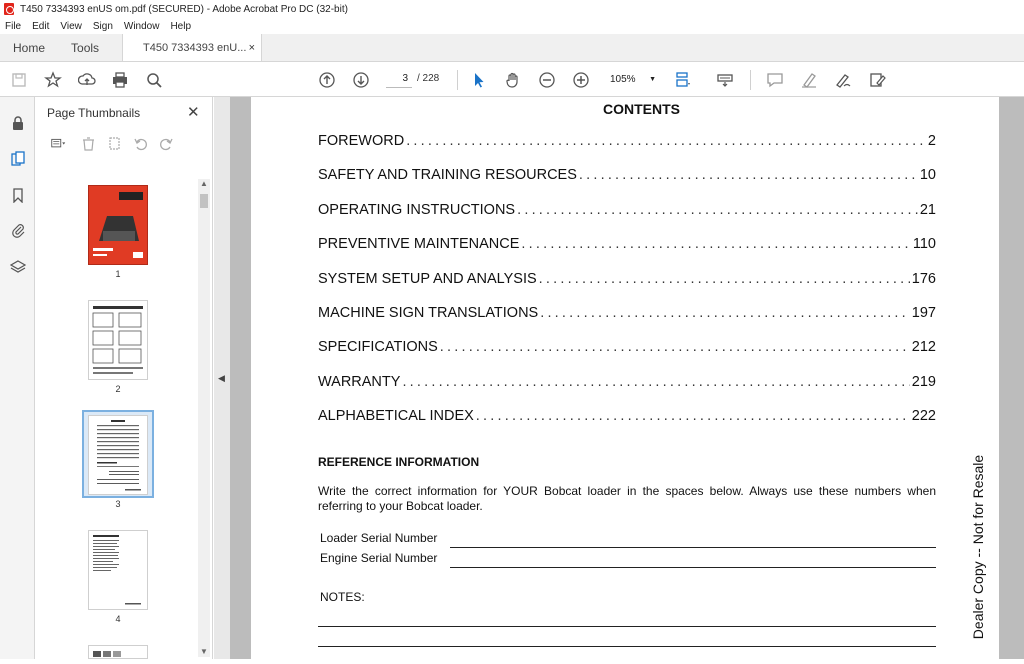 The image size is (1024, 664). Describe the element at coordinates (114, 143) in the screenshot. I see `extract-icon` at that location.